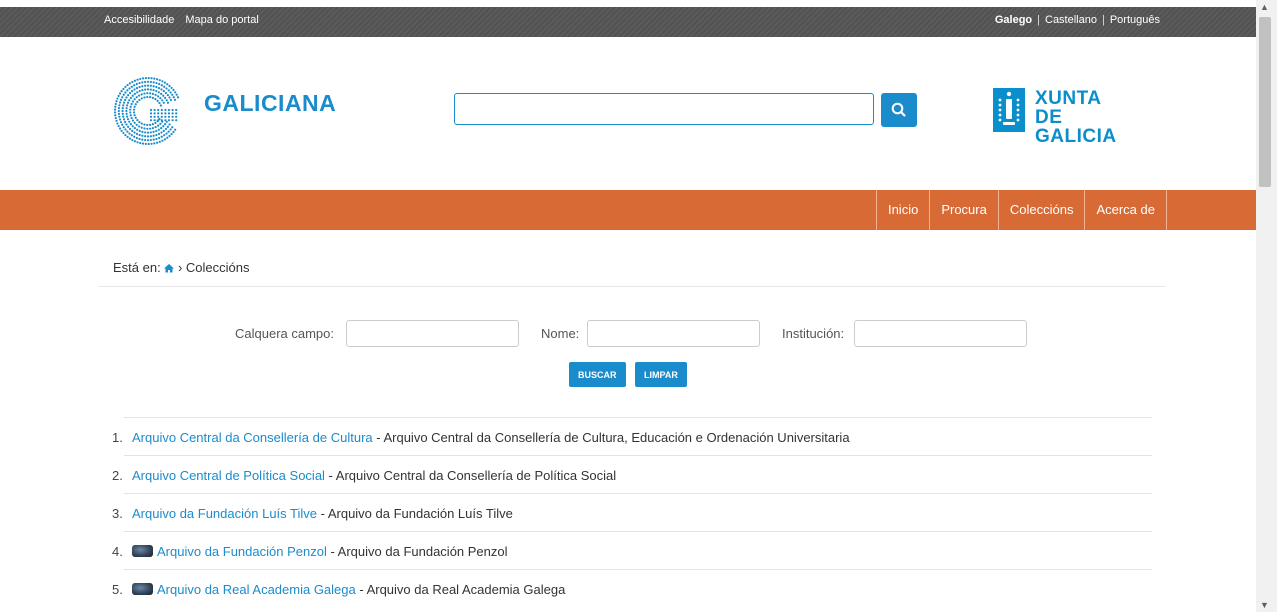 The image size is (1277, 612). What do you see at coordinates (1264, 7) in the screenshot?
I see `scroll-up-arrow-icon: ▲` at bounding box center [1264, 7].